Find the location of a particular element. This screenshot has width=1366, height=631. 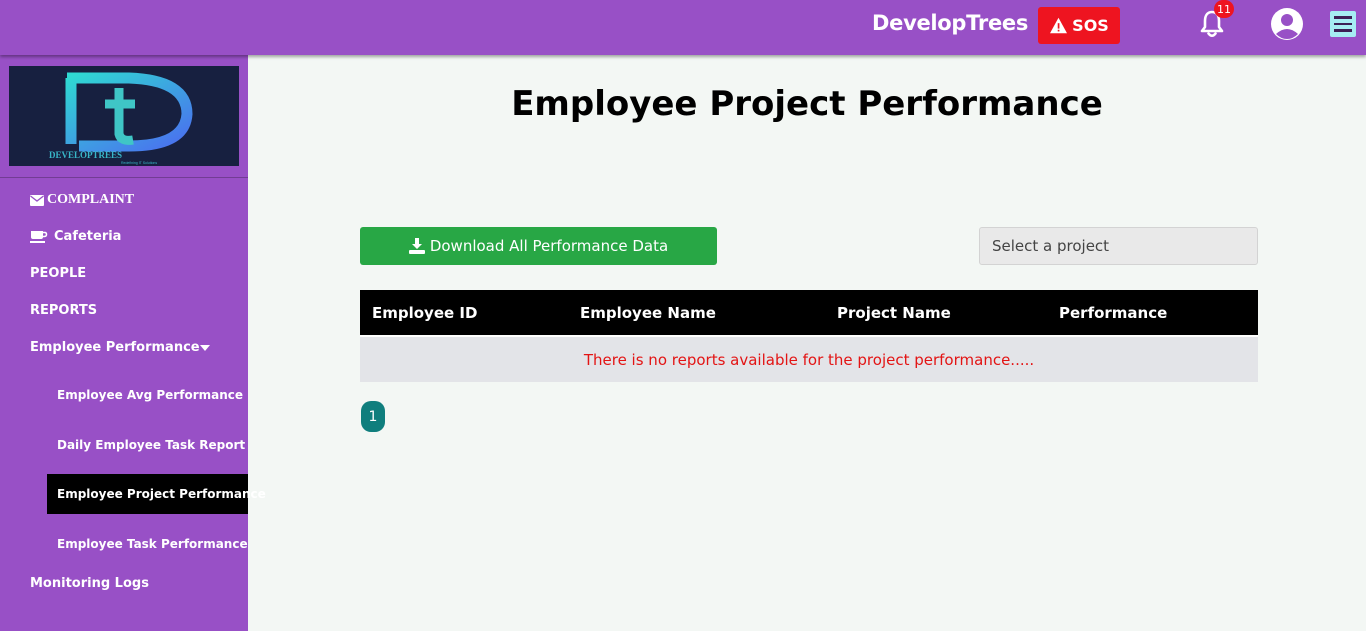

sidebar-subitem-label: Employee Avg Performance is located at coordinates (150, 395).